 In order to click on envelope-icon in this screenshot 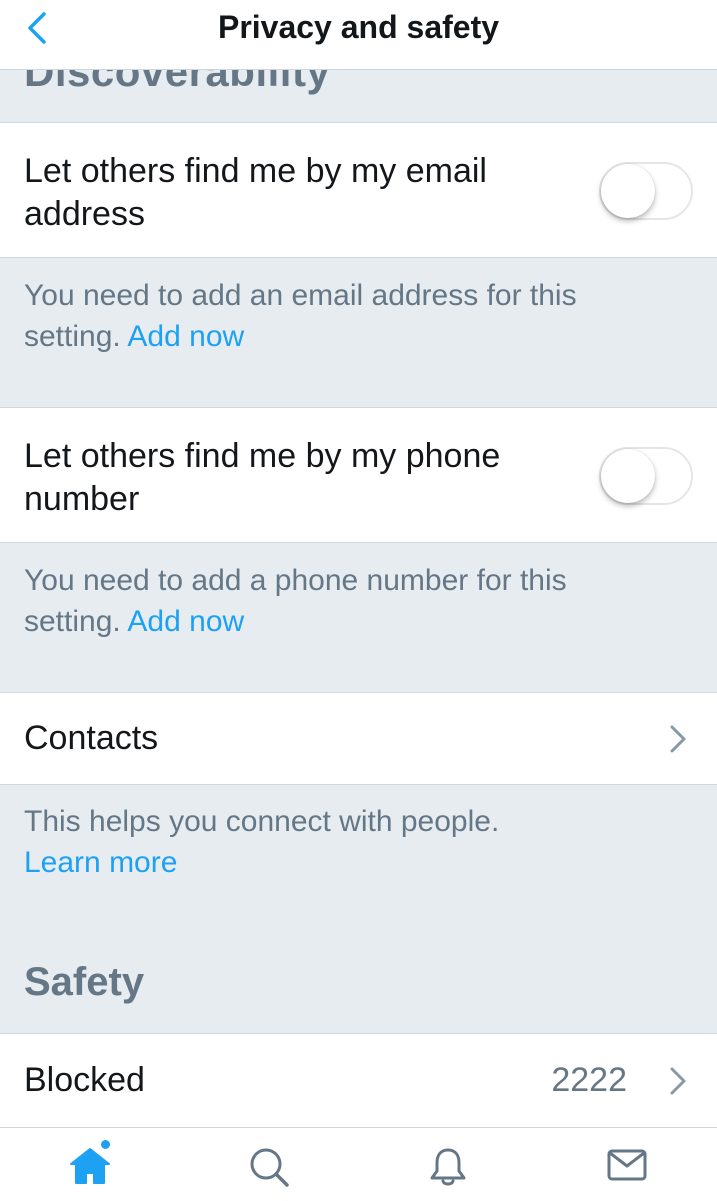, I will do `click(626, 1165)`.